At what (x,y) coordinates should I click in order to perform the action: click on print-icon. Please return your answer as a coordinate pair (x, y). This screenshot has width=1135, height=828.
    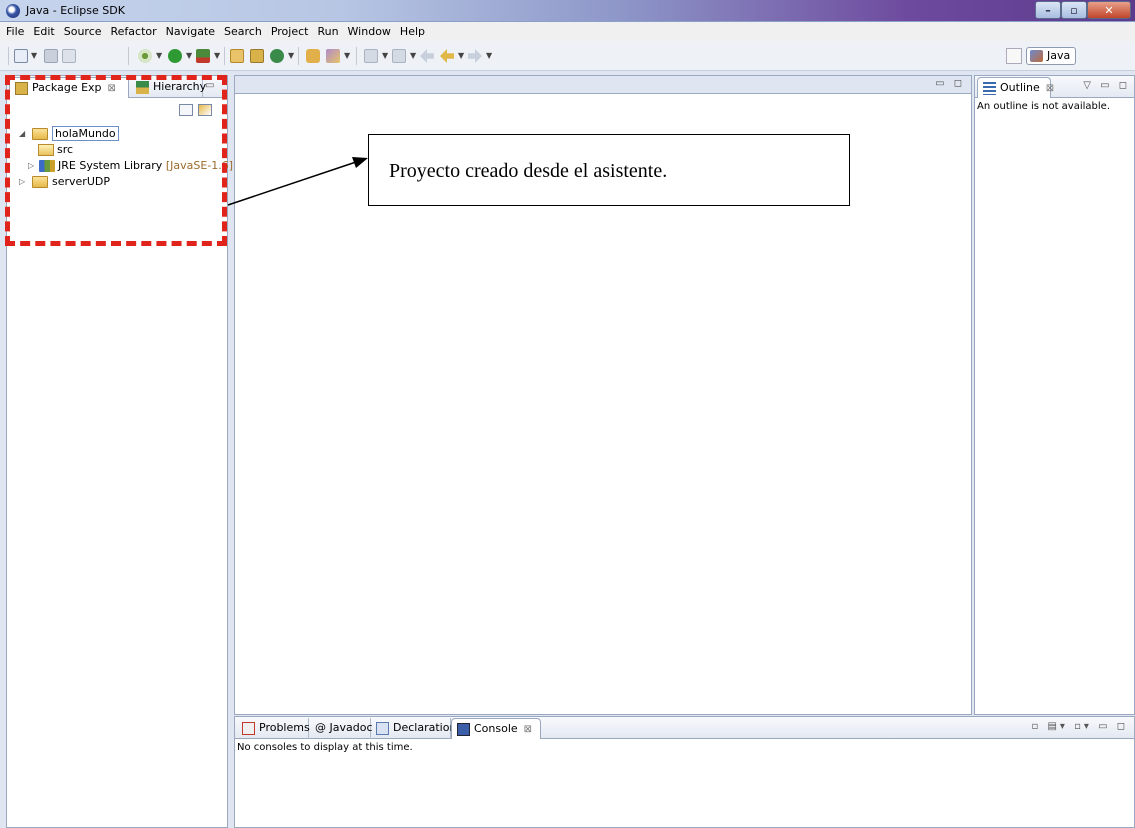
    Looking at the image, I should click on (69, 56).